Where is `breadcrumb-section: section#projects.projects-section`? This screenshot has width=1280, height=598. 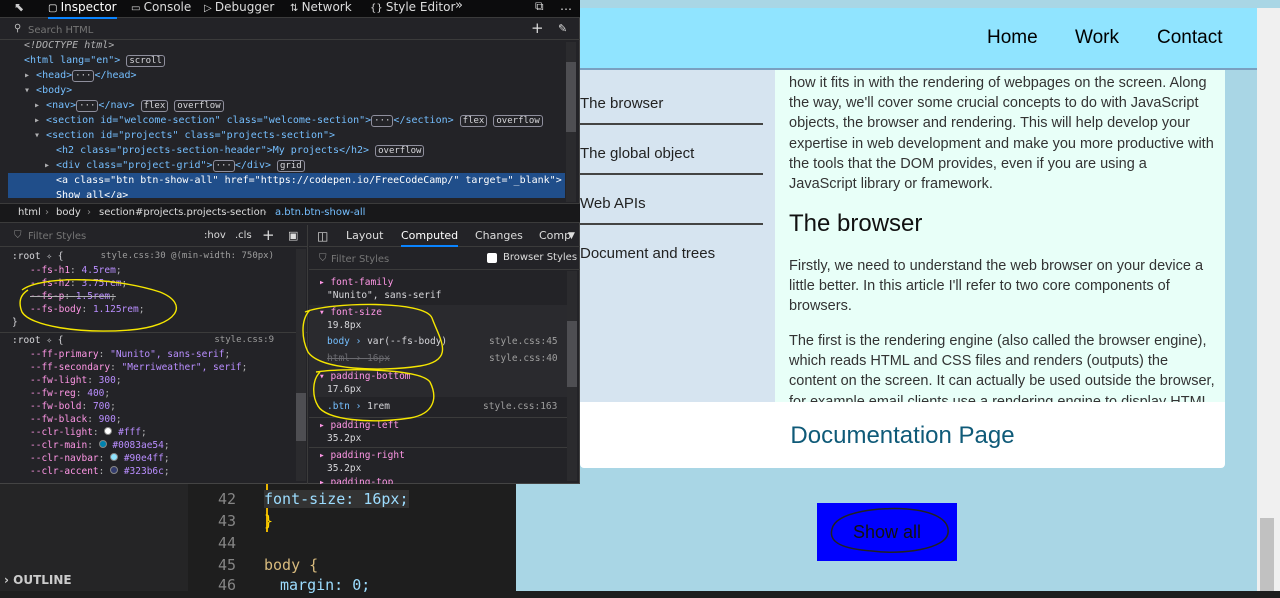 breadcrumb-section: section#projects.projects-section is located at coordinates (182, 213).